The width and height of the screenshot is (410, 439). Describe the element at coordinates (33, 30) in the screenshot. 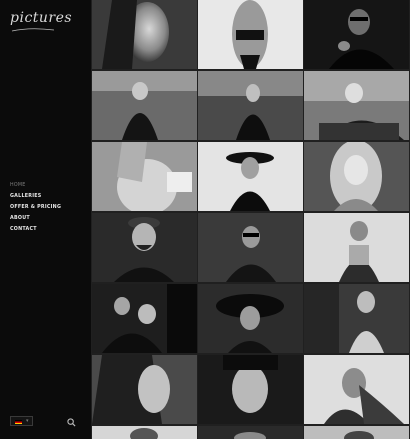

I see `logo-swash-icon` at that location.